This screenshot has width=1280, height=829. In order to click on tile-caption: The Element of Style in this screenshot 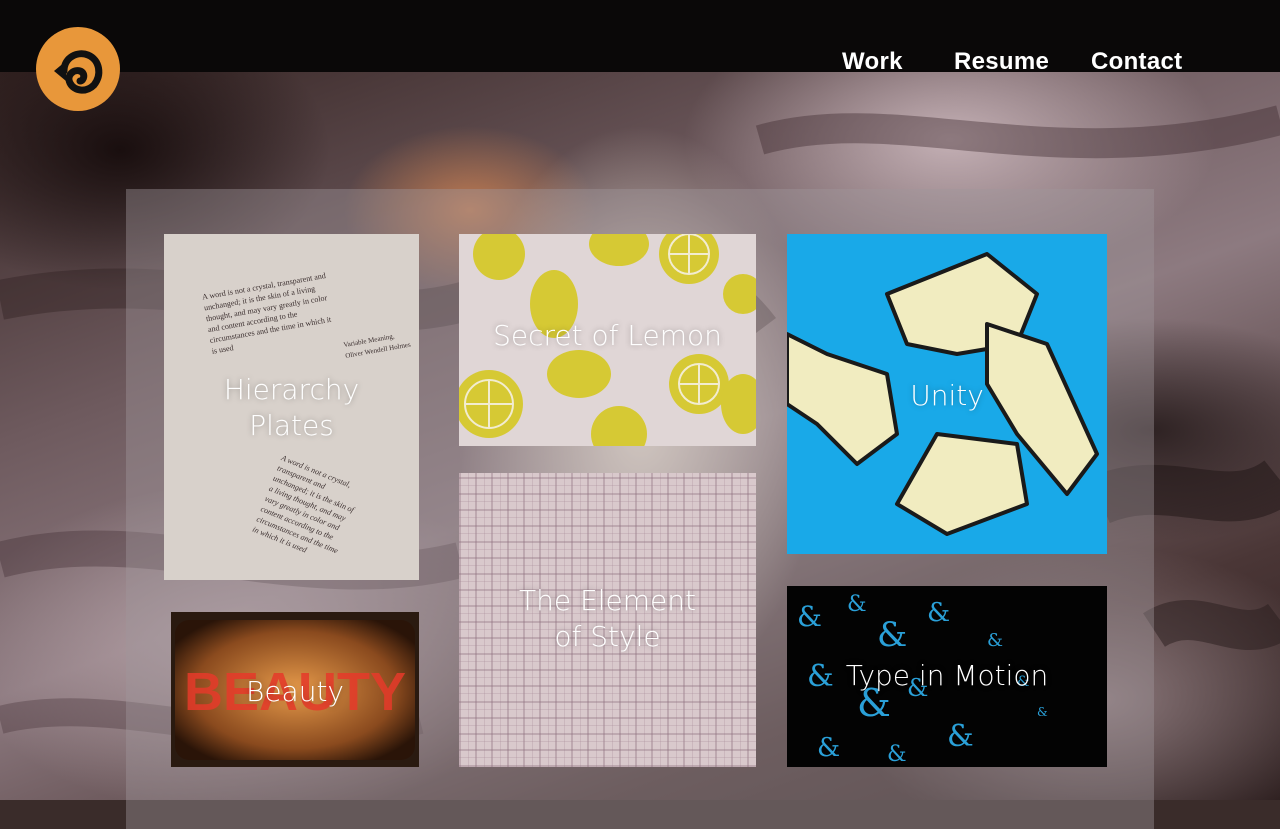, I will do `click(607, 618)`.